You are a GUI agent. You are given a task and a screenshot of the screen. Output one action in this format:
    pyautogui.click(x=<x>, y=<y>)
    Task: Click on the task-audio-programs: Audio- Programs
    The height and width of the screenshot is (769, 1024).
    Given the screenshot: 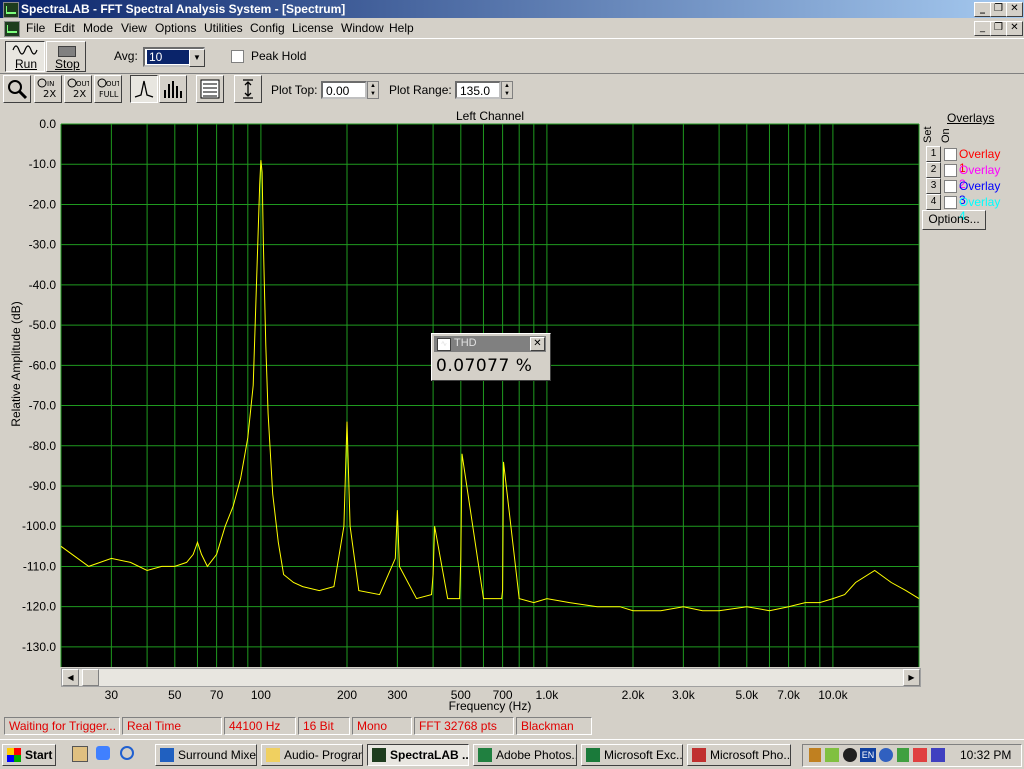 What is the action you would take?
    pyautogui.click(x=312, y=755)
    